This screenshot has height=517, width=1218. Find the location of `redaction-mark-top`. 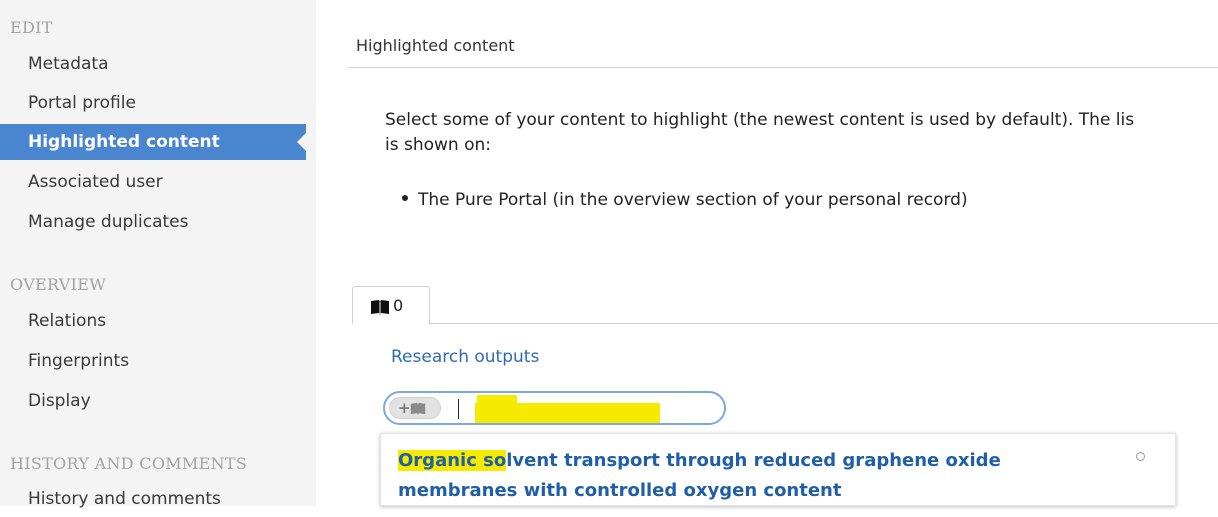

redaction-mark-top is located at coordinates (497, 400).